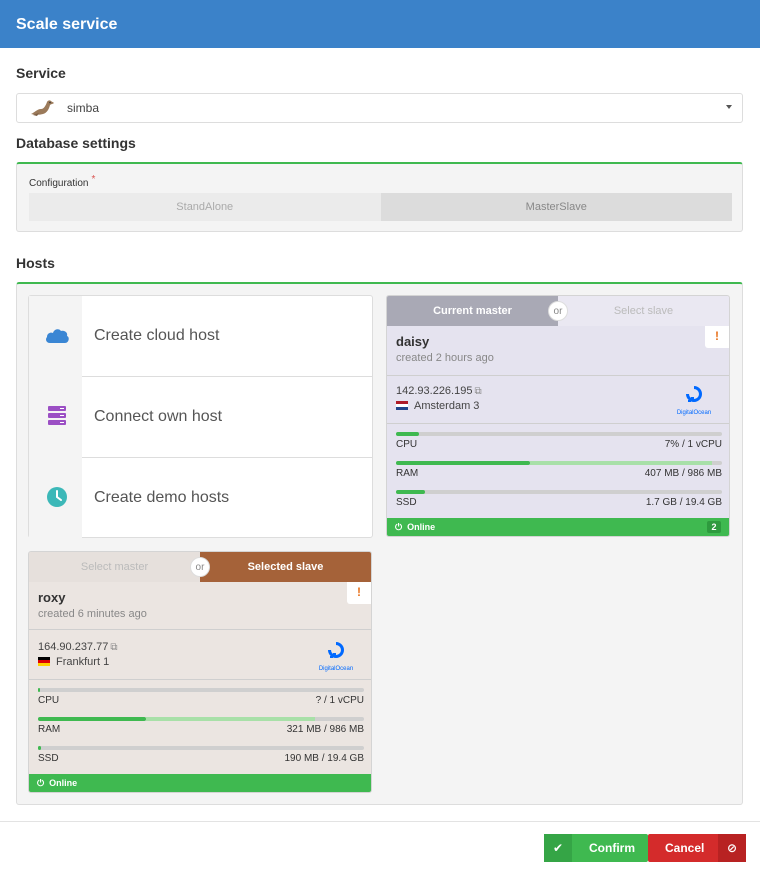  What do you see at coordinates (67, 24) in the screenshot?
I see `dialog-title: Scale service` at bounding box center [67, 24].